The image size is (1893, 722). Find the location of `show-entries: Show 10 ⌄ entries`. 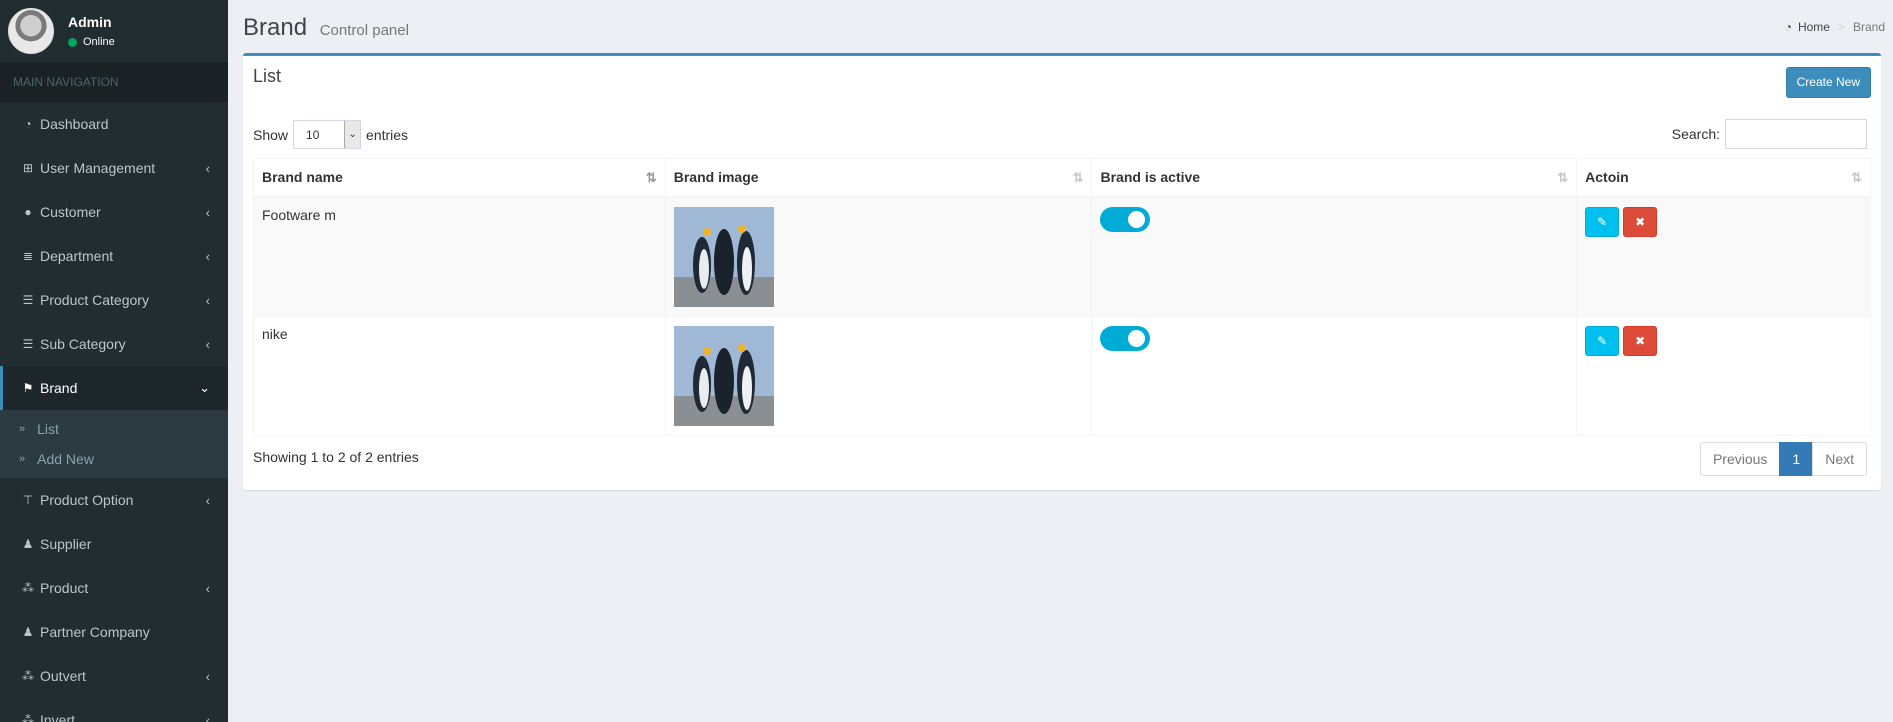

show-entries: Show 10 ⌄ entries is located at coordinates (330, 134).